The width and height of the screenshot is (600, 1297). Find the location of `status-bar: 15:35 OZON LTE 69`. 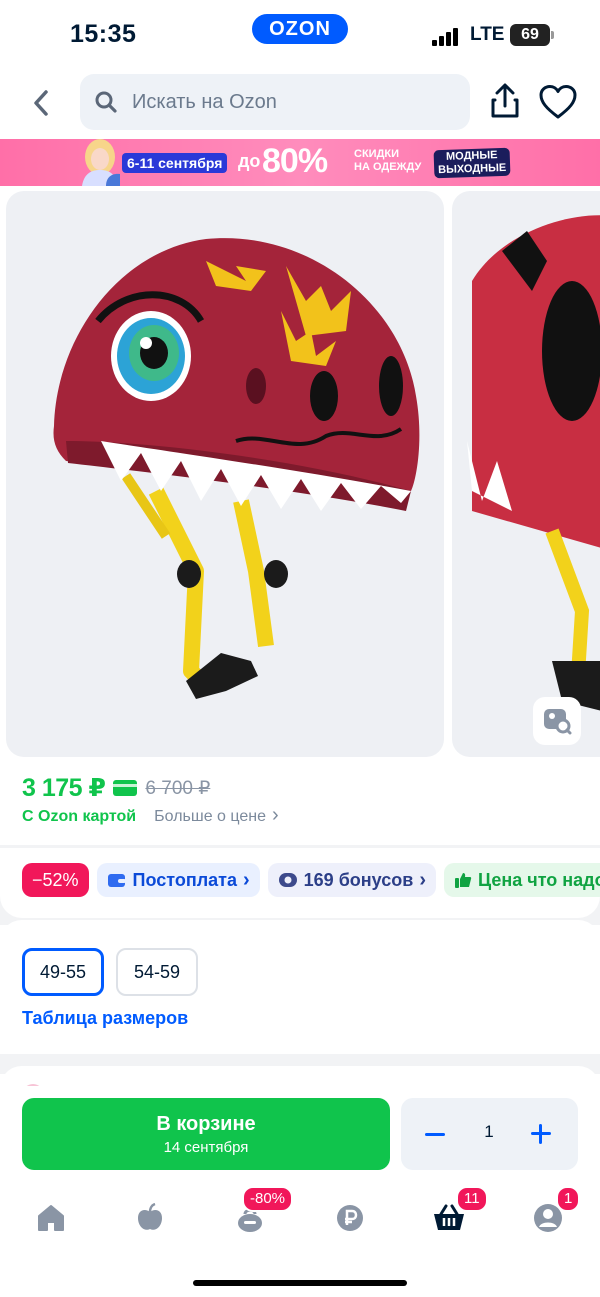

status-bar: 15:35 OZON LTE 69 is located at coordinates (300, 35).